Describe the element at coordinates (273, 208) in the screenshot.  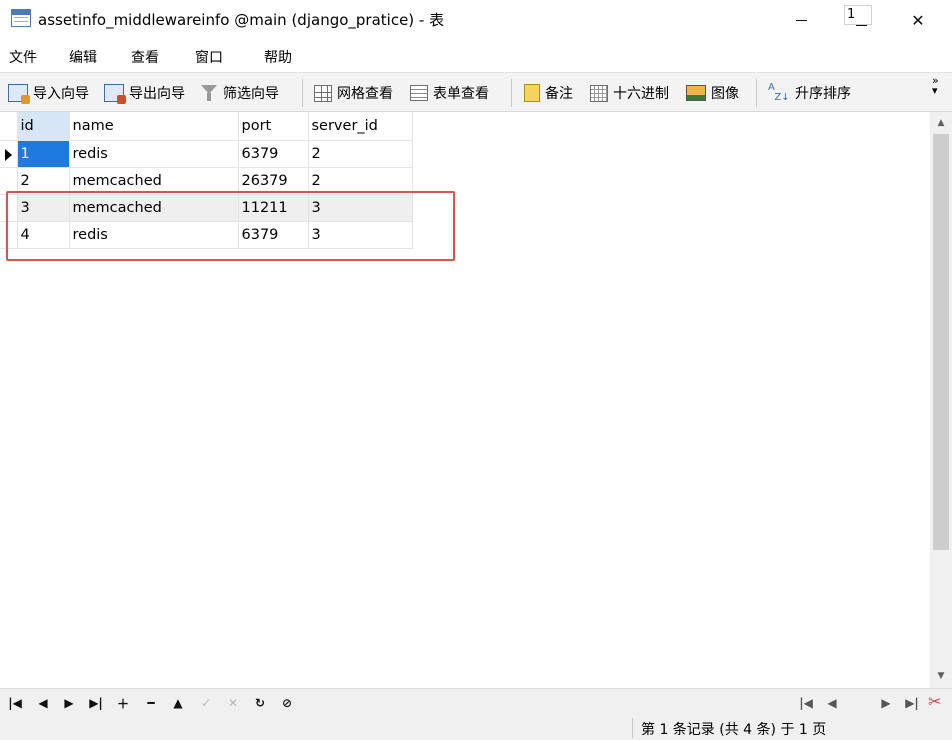
I see `table-cell: 11211` at that location.